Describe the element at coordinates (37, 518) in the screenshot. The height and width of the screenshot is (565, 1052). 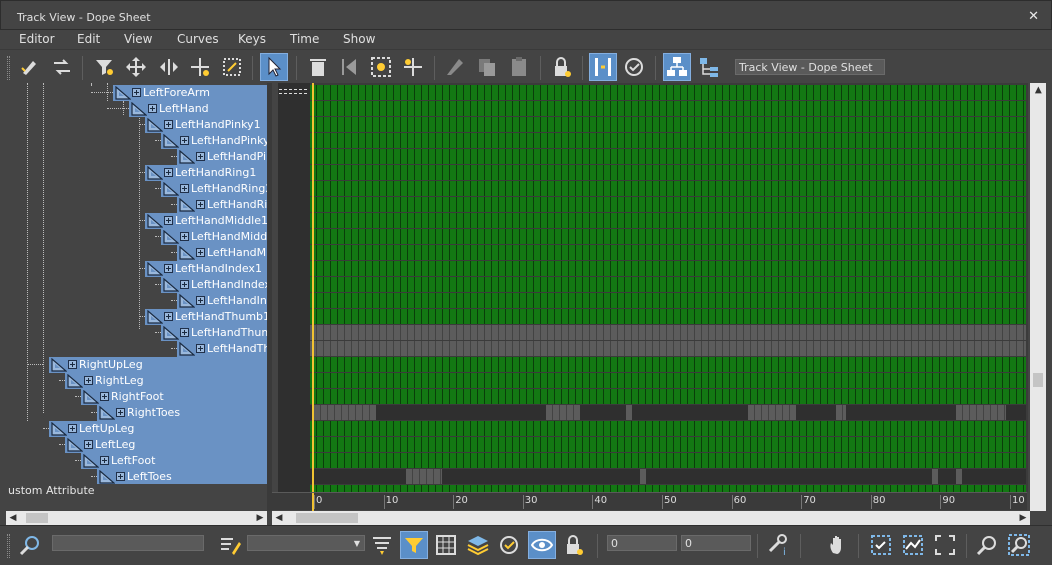
I see `tree-scroll-thumb` at that location.